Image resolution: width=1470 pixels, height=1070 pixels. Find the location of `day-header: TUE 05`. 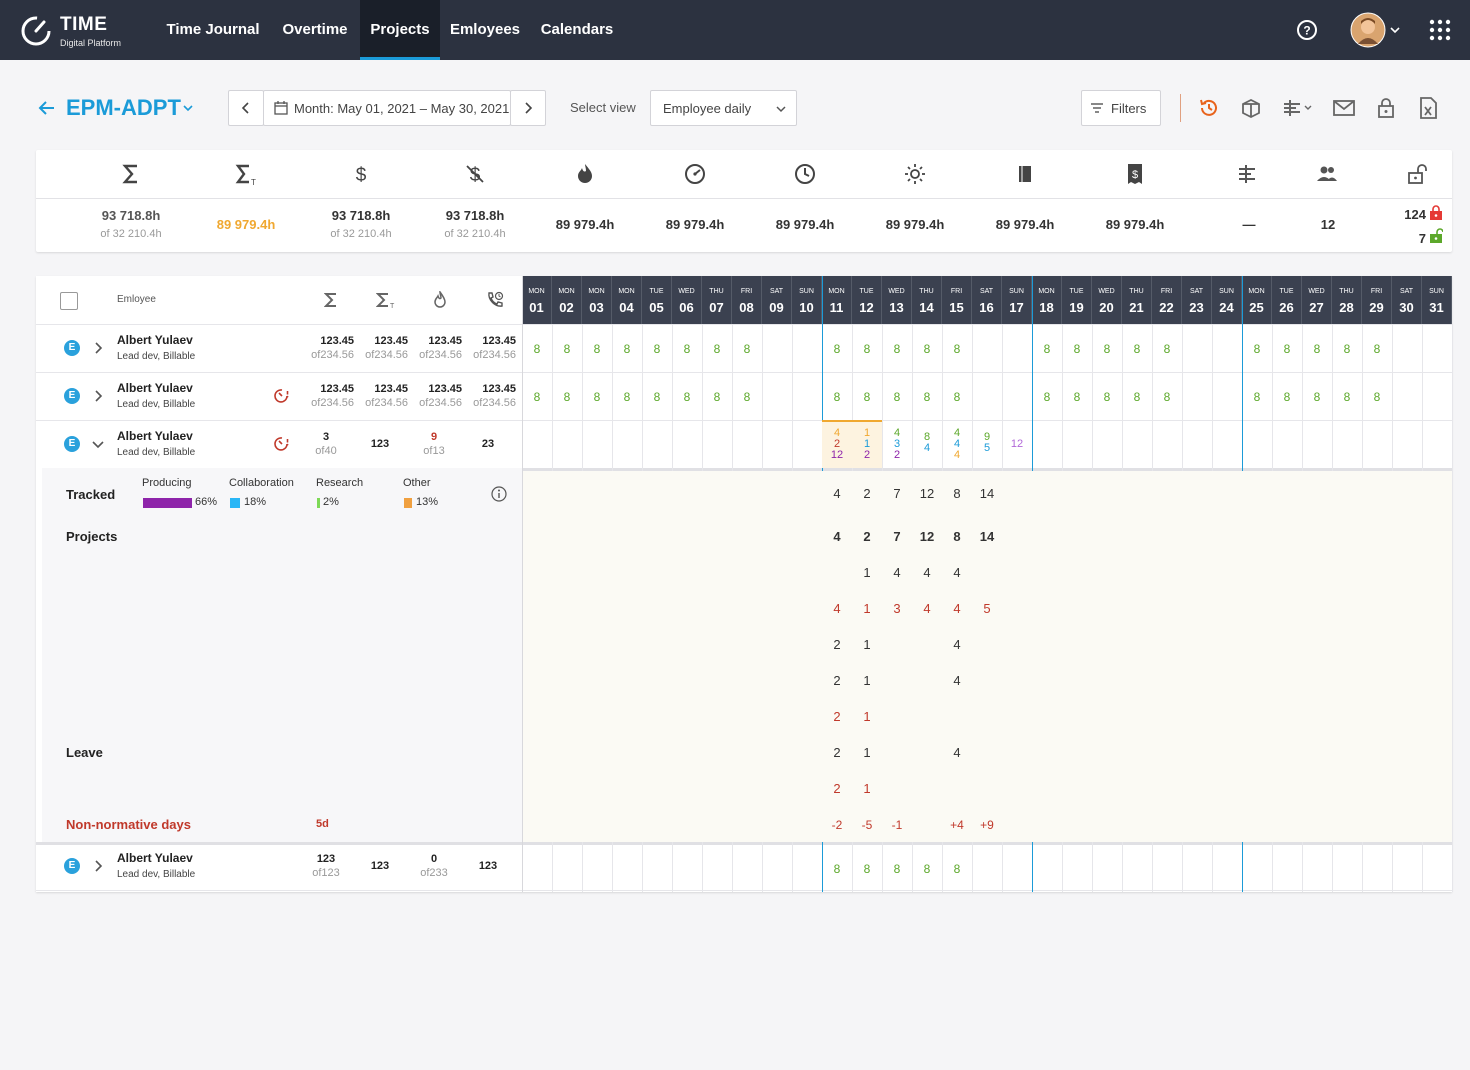

day-header: TUE 05 is located at coordinates (657, 300).